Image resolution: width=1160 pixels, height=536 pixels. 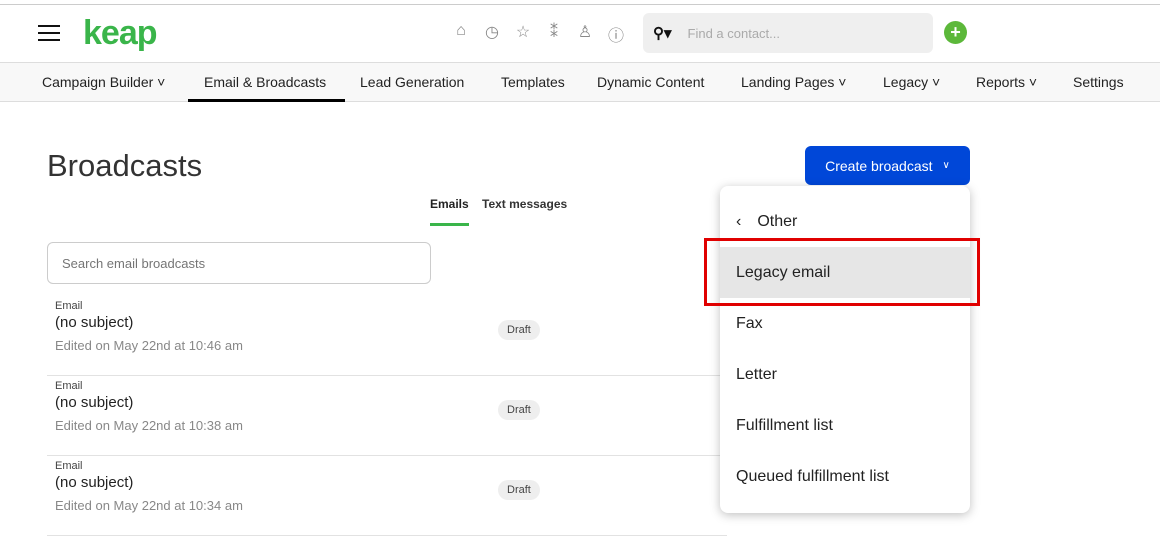 I want to click on row-edited: Edited on May 22nd at 10:38 am, so click(x=149, y=425).